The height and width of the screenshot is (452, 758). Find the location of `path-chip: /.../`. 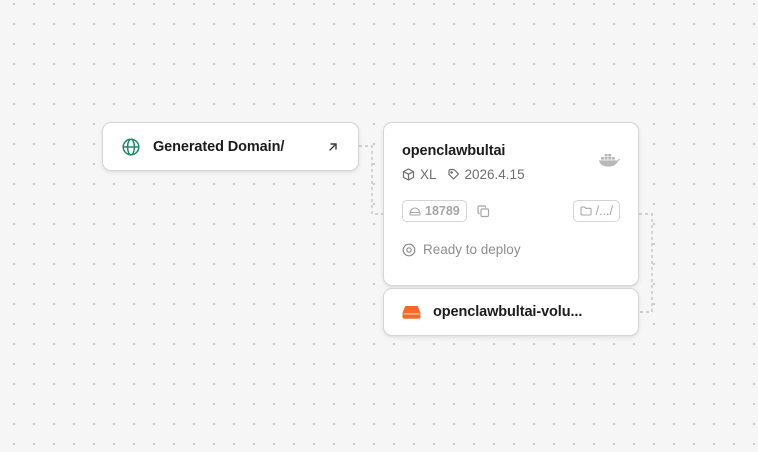

path-chip: /.../ is located at coordinates (596, 211).